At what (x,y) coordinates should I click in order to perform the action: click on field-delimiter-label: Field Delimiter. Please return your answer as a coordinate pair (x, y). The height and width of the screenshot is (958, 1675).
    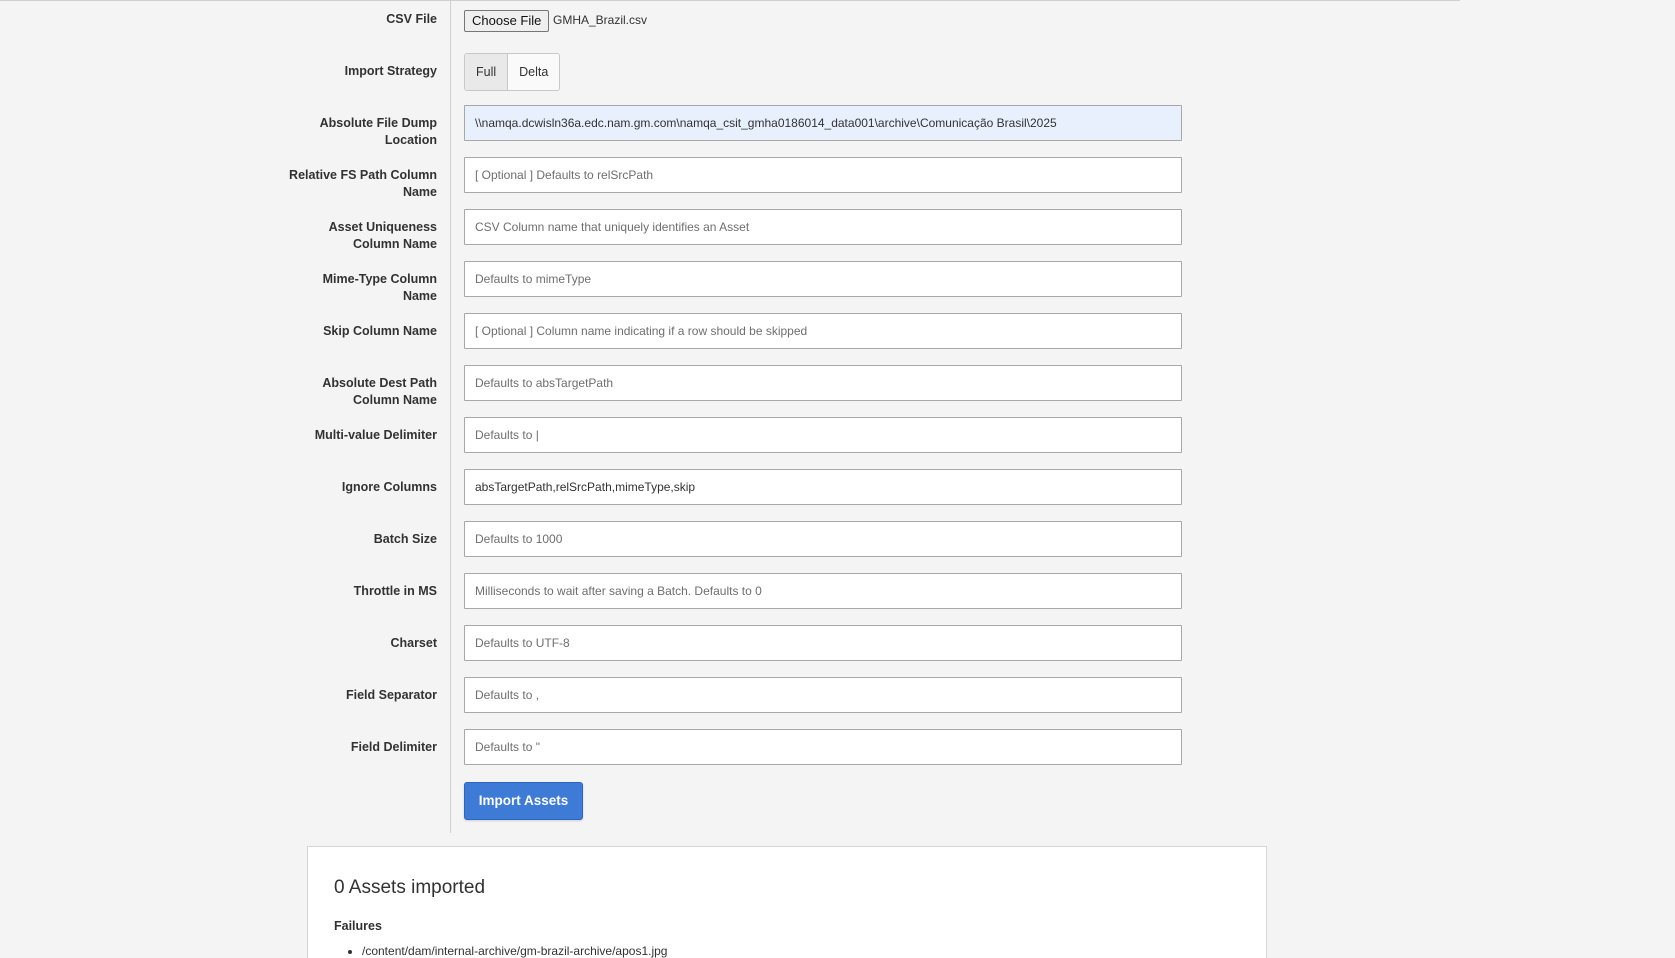
    Looking at the image, I should click on (393, 747).